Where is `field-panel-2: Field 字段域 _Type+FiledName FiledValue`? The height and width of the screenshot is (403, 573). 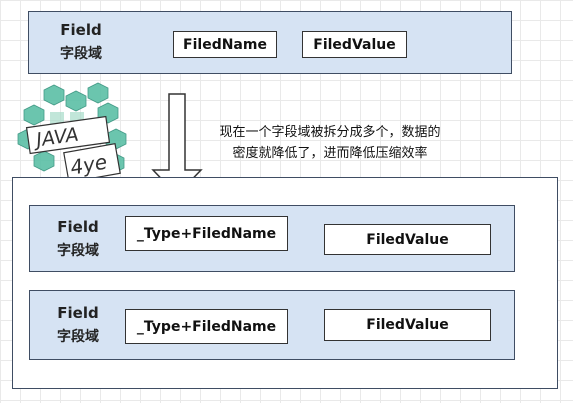 field-panel-2: Field 字段域 _Type+FiledName FiledValue is located at coordinates (272, 325).